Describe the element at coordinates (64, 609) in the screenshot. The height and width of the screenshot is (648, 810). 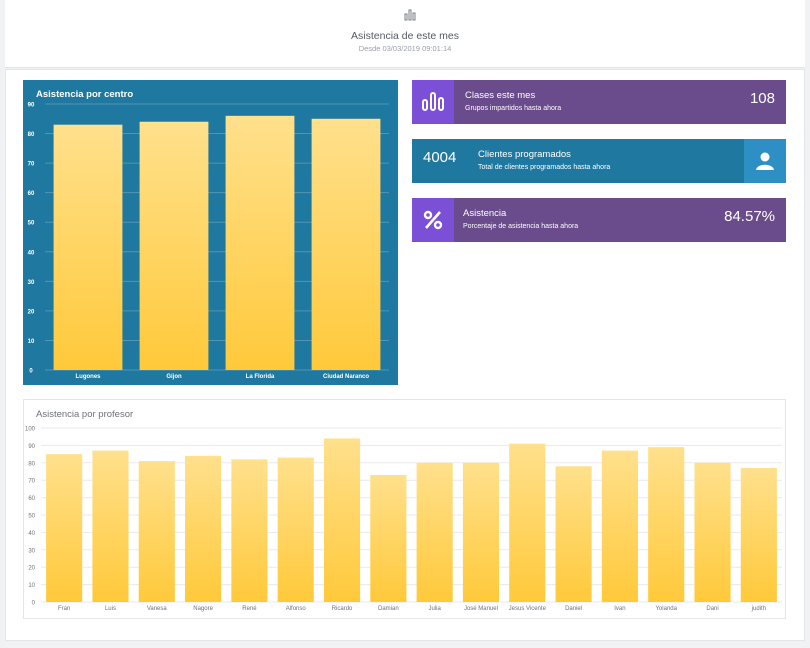
I see `x-tick-label: Fran` at that location.